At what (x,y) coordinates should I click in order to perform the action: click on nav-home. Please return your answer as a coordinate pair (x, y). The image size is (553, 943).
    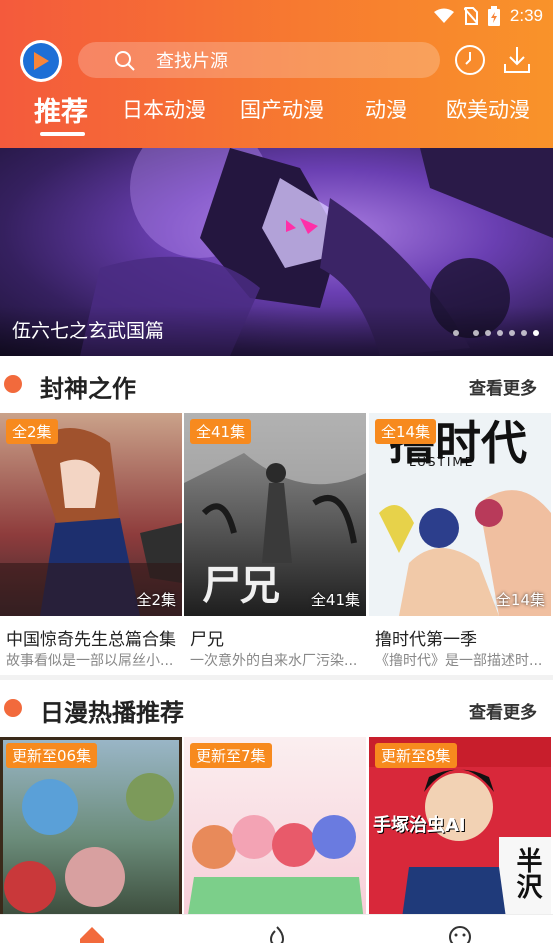
    Looking at the image, I should click on (92, 934).